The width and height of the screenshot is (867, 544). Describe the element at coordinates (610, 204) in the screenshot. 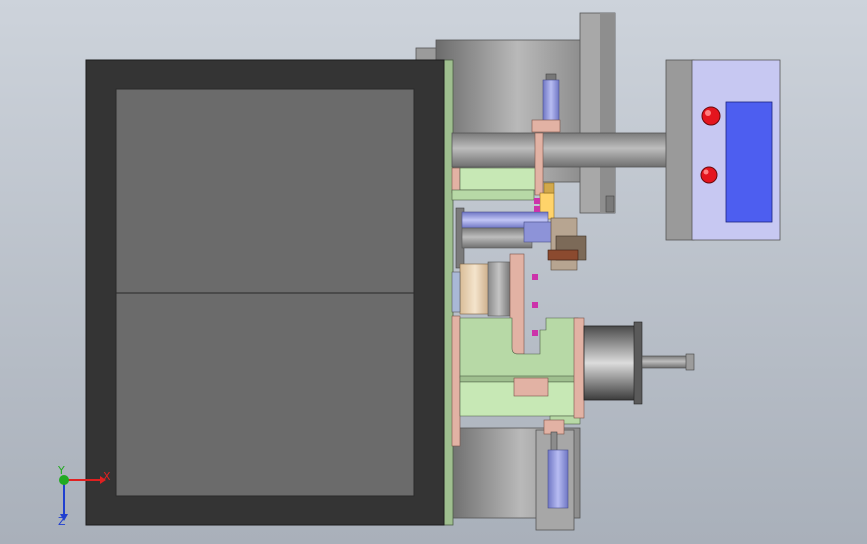

I see `upper-drum-tab` at that location.